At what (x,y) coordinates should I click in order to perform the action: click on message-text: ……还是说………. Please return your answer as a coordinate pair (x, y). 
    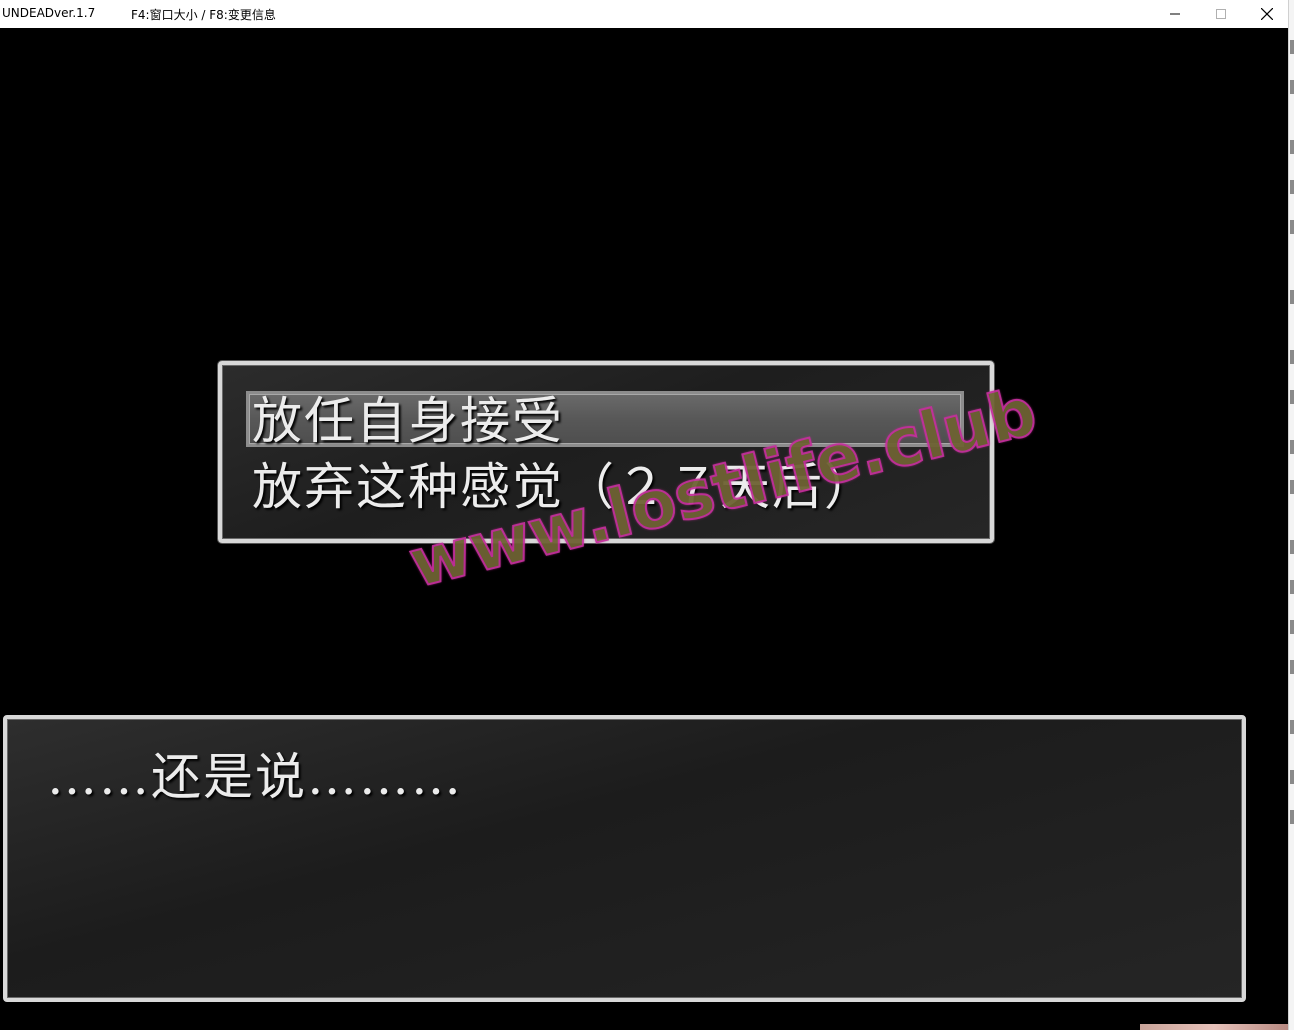
    Looking at the image, I should click on (255, 777).